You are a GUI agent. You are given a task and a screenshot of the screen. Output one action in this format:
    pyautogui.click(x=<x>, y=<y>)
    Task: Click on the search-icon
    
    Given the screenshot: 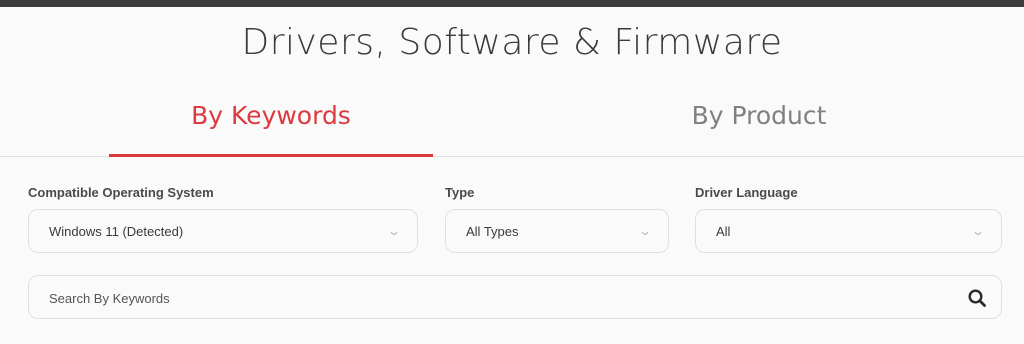 What is the action you would take?
    pyautogui.click(x=977, y=298)
    